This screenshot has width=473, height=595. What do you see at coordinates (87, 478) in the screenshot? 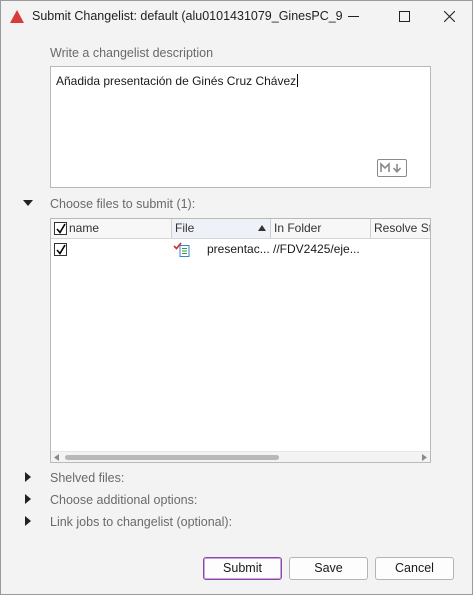
I see `shelved-section-label: Shelved files:` at bounding box center [87, 478].